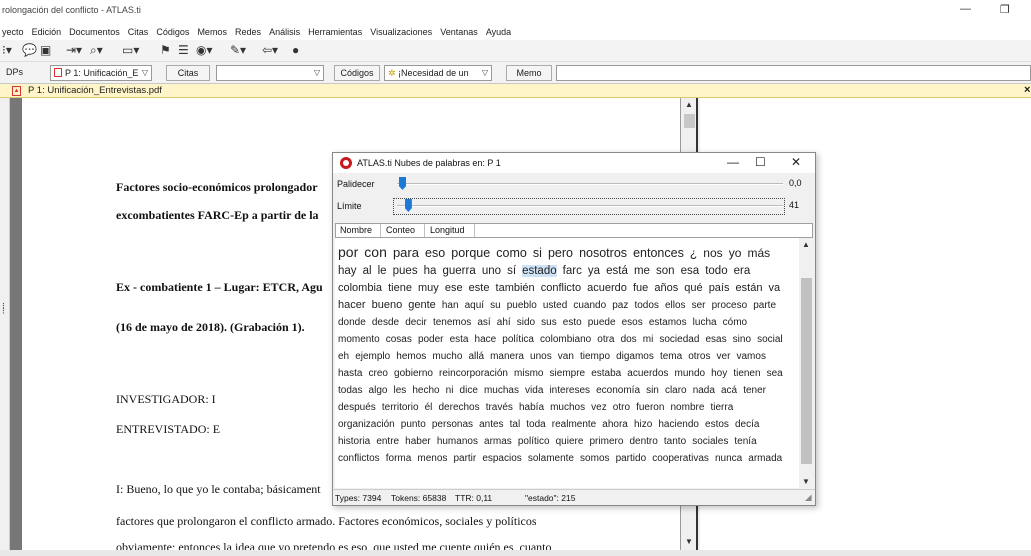 The height and width of the screenshot is (556, 1031). I want to click on cloud-word: economía, so click(618, 390).